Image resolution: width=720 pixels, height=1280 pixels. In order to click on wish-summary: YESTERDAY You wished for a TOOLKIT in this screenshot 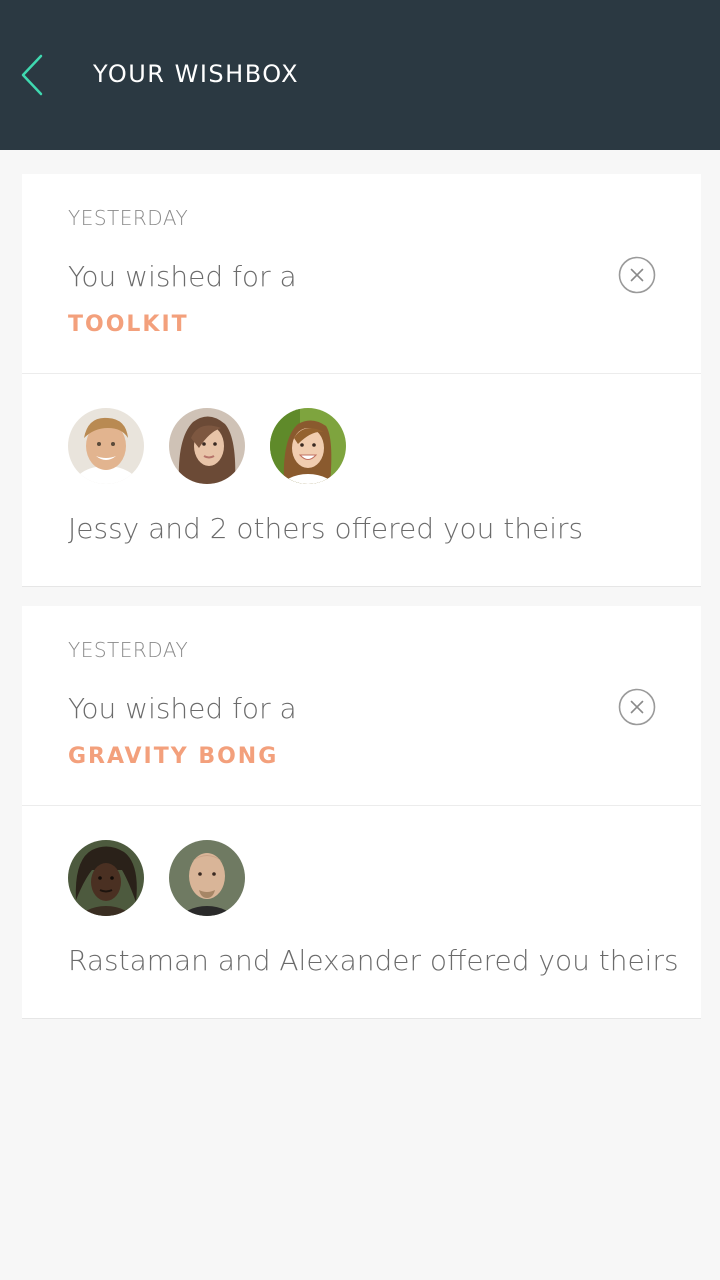, I will do `click(361, 274)`.